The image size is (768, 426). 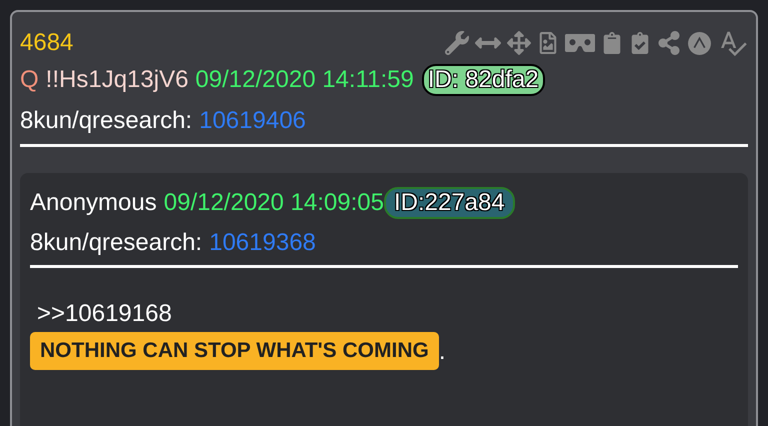 What do you see at coordinates (483, 80) in the screenshot?
I see `poster-id: ID: 82dfa2` at bounding box center [483, 80].